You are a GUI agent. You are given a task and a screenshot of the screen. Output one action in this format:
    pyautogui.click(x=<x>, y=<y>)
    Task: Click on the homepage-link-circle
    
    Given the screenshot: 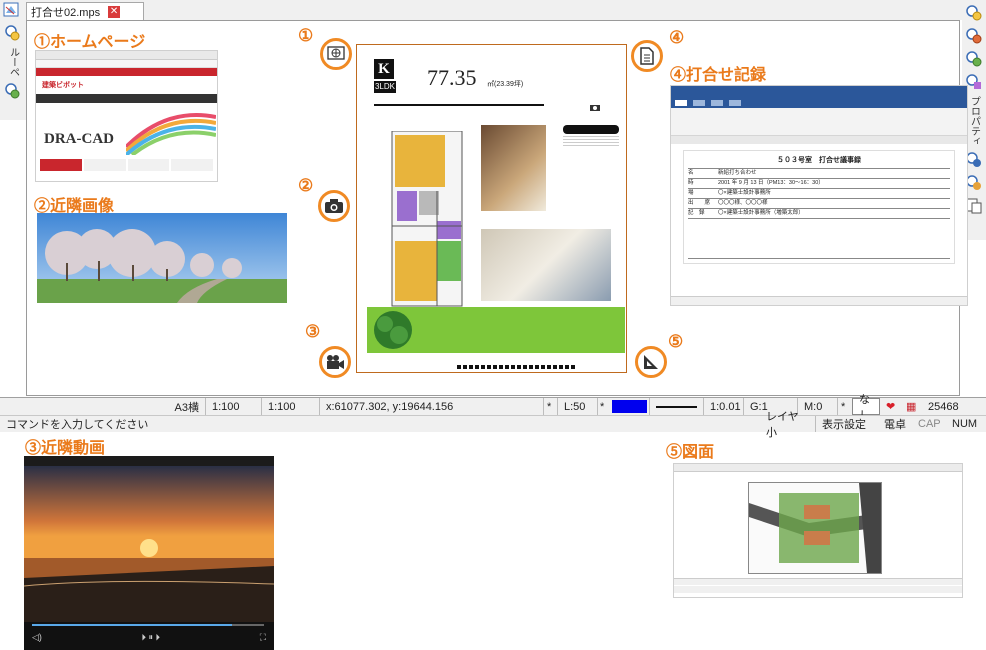 What is the action you would take?
    pyautogui.click(x=336, y=54)
    